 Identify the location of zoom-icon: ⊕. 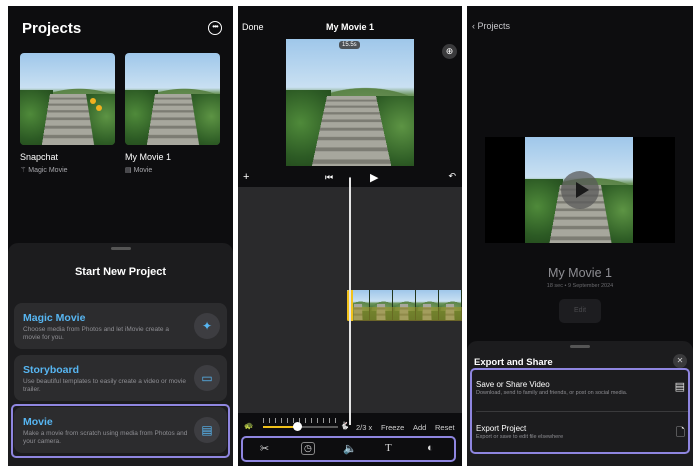
(449, 51).